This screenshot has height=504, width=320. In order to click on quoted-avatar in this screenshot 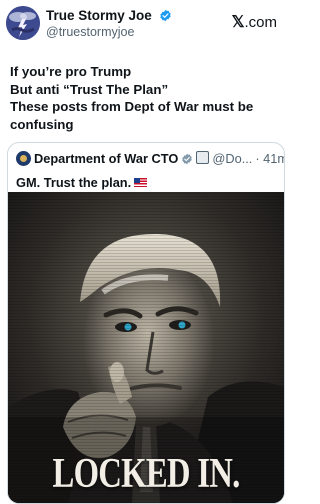, I will do `click(23, 158)`.